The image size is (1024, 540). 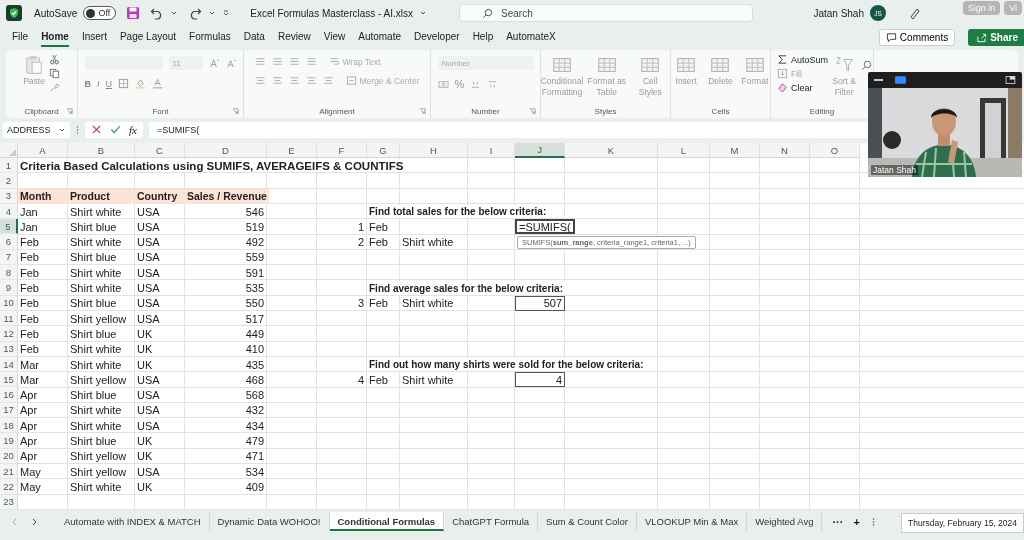 I want to click on screen-icon, so click(x=900, y=80).